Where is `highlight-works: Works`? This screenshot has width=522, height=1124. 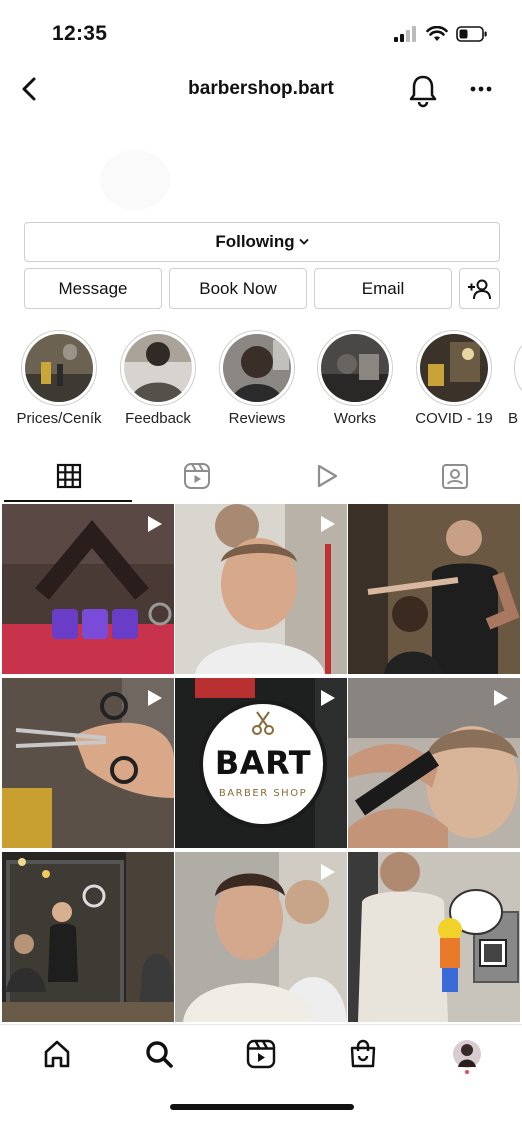
highlight-works: Works is located at coordinates (355, 378).